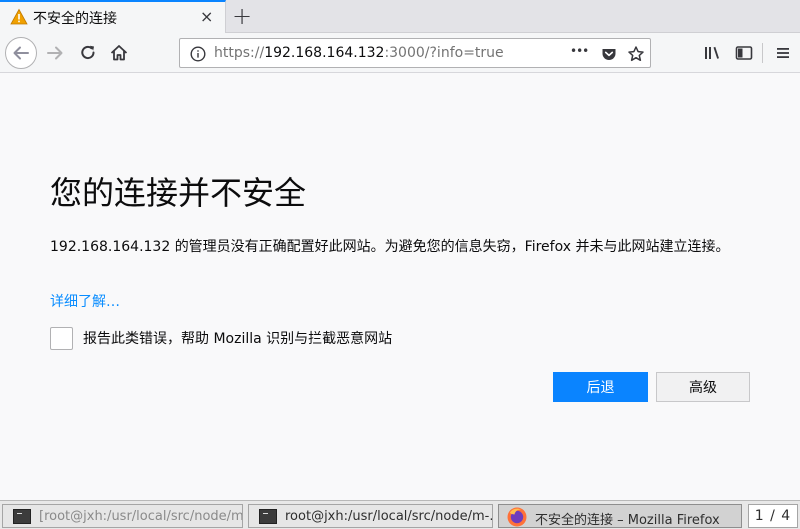 Image resolution: width=800 pixels, height=529 pixels. What do you see at coordinates (206, 17) in the screenshot?
I see `close-icon: ×` at bounding box center [206, 17].